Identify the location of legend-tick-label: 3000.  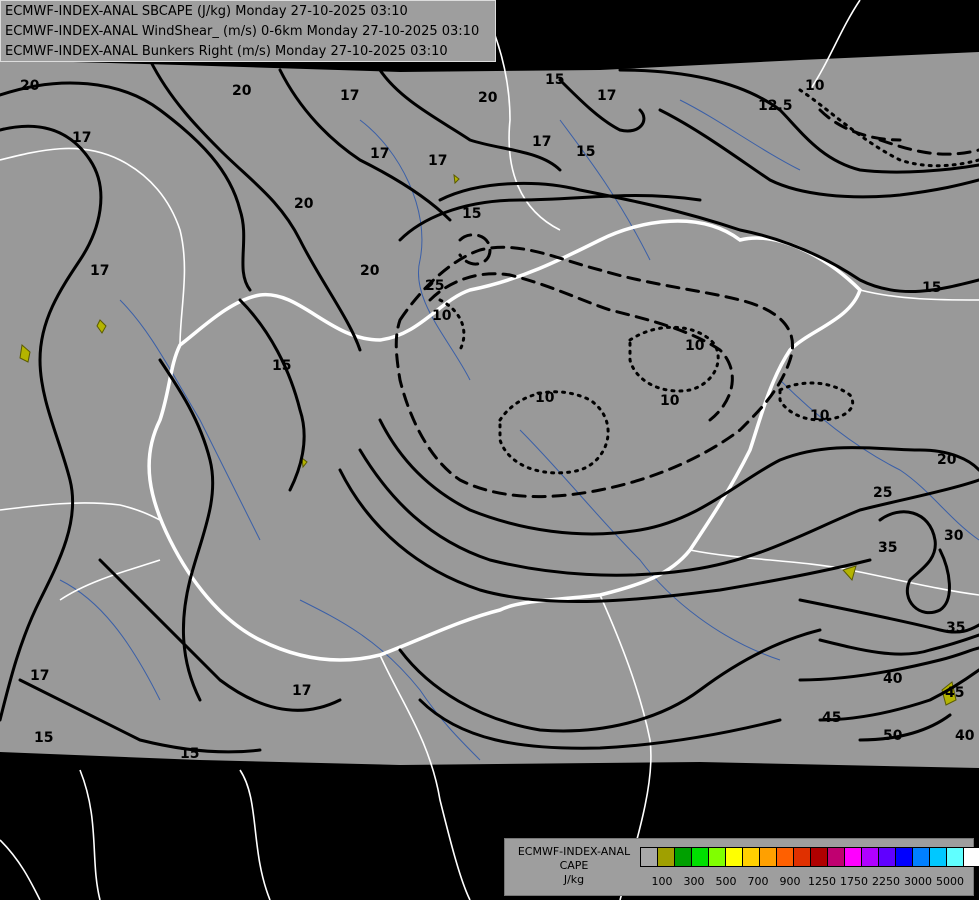
(918, 881).